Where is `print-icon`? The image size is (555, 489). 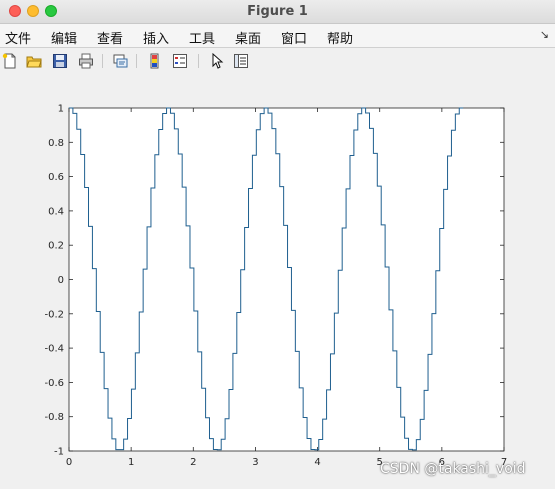 print-icon is located at coordinates (86, 61).